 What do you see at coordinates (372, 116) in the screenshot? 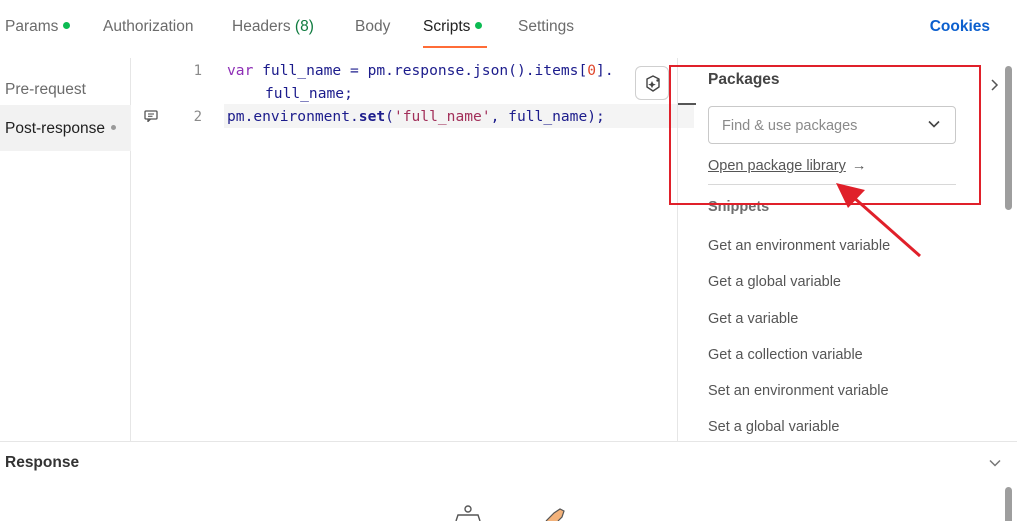
I see `code-function: set` at bounding box center [372, 116].